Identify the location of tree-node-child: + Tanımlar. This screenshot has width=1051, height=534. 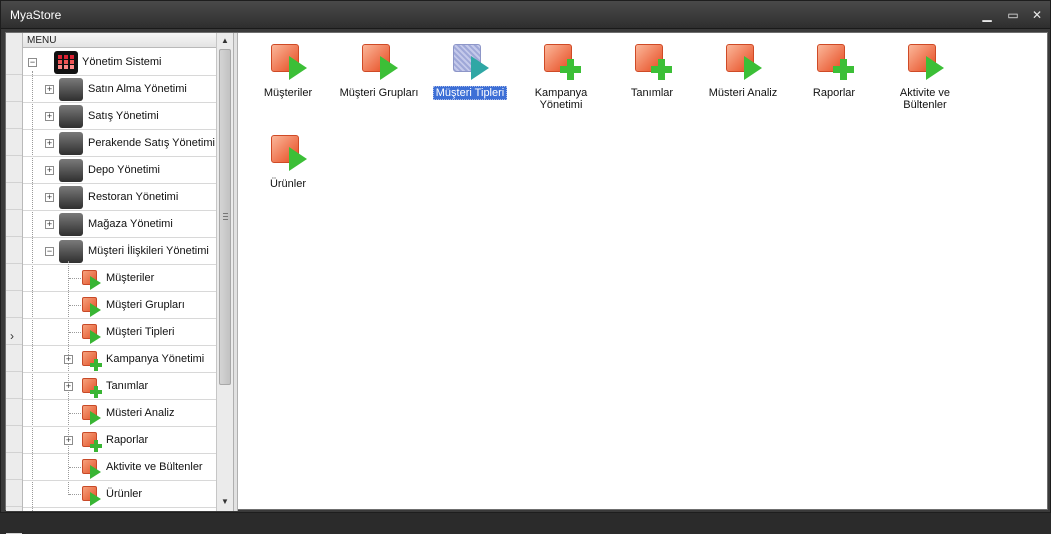
(119, 386).